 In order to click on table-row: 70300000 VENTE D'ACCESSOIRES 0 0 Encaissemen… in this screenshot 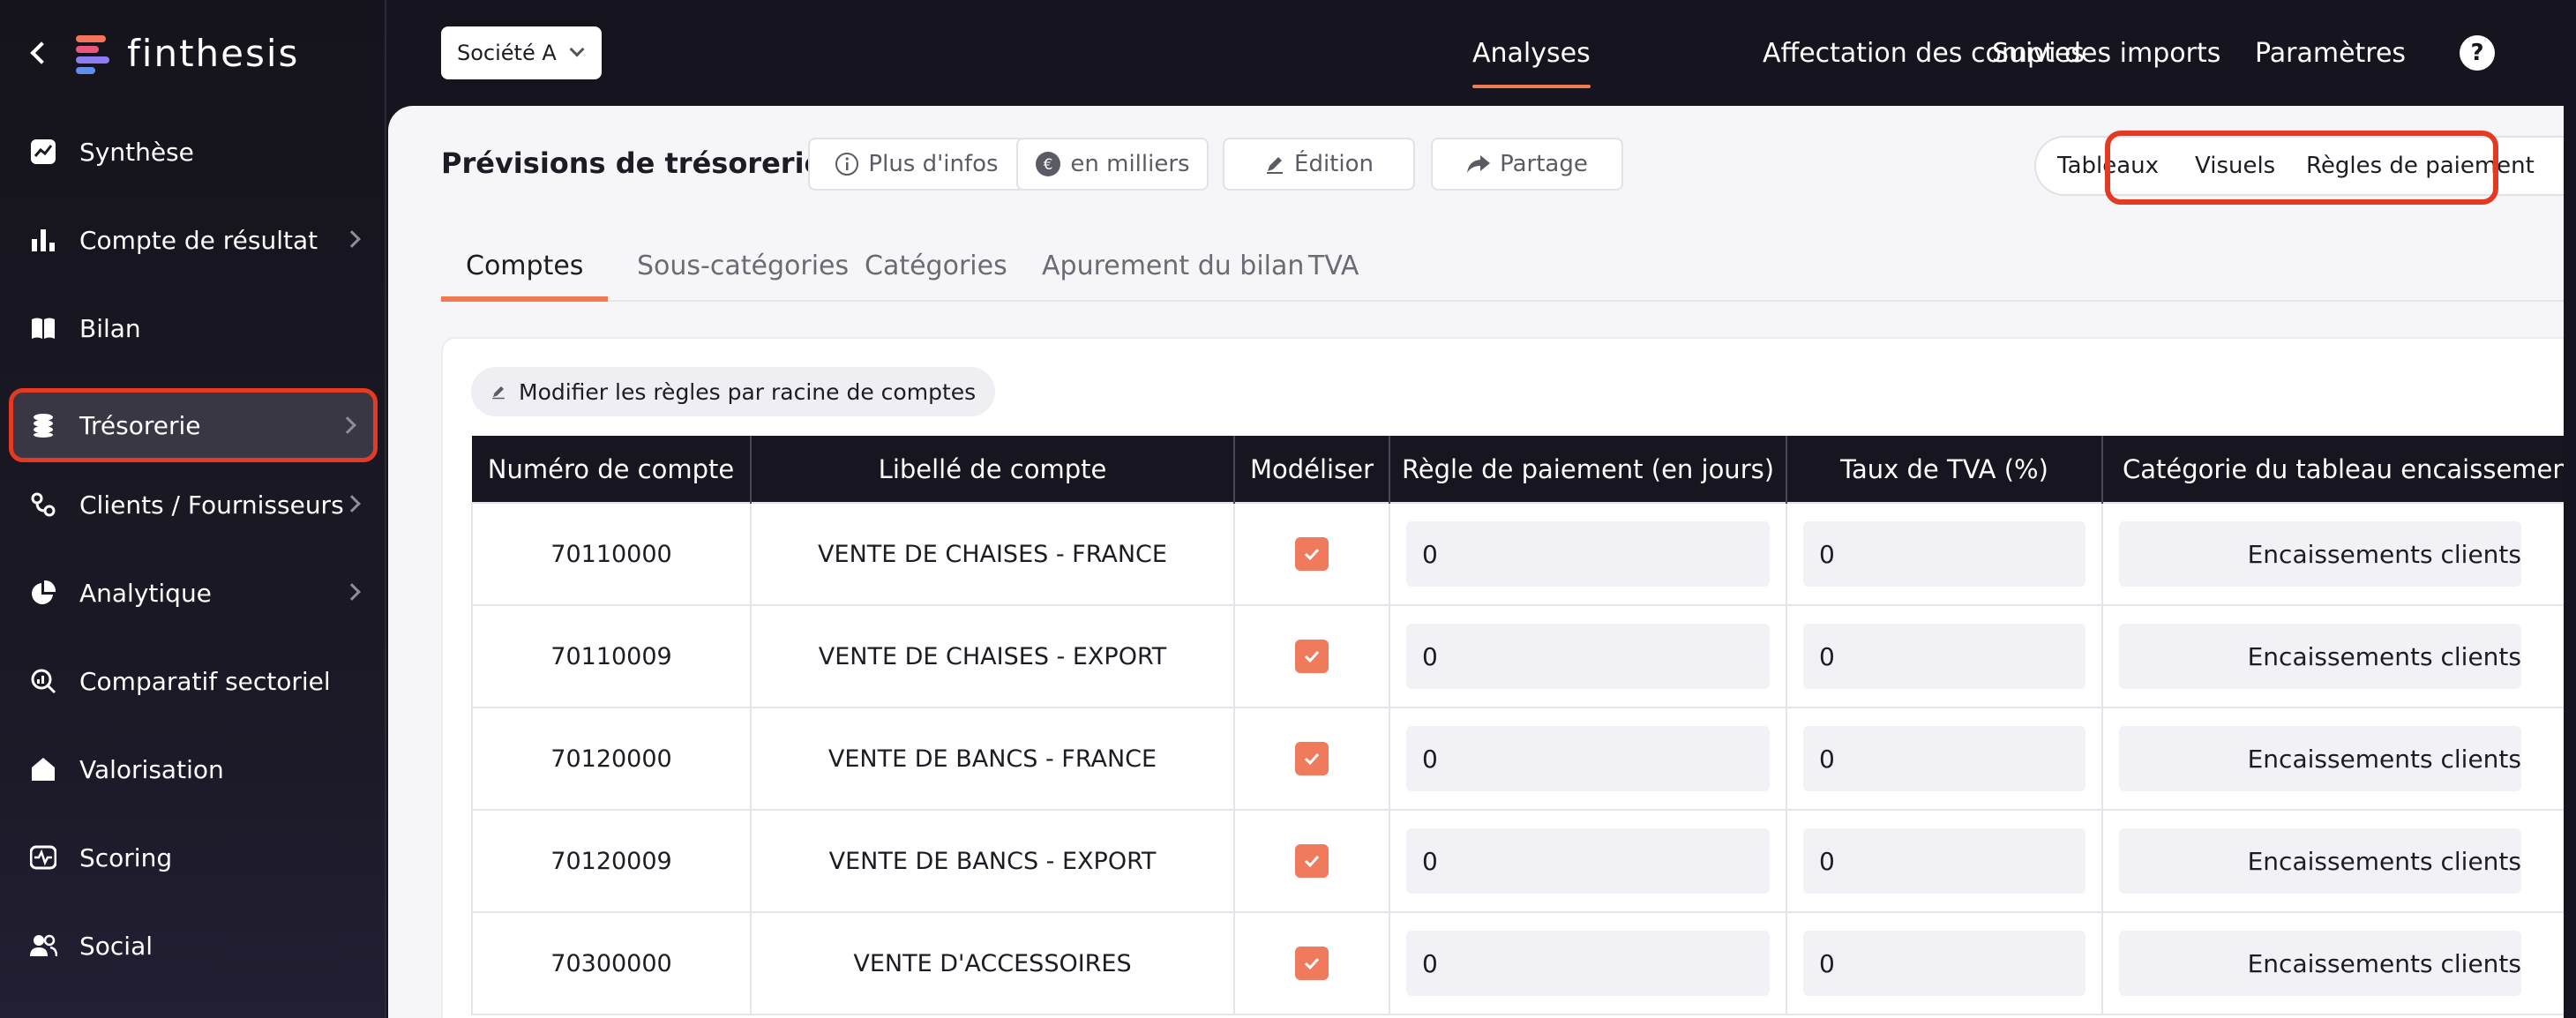, I will do `click(1523, 963)`.